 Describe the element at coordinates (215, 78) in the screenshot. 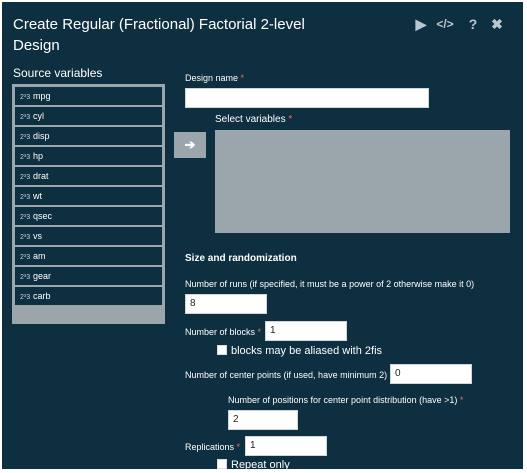

I see `design-name-label: Design name *` at that location.